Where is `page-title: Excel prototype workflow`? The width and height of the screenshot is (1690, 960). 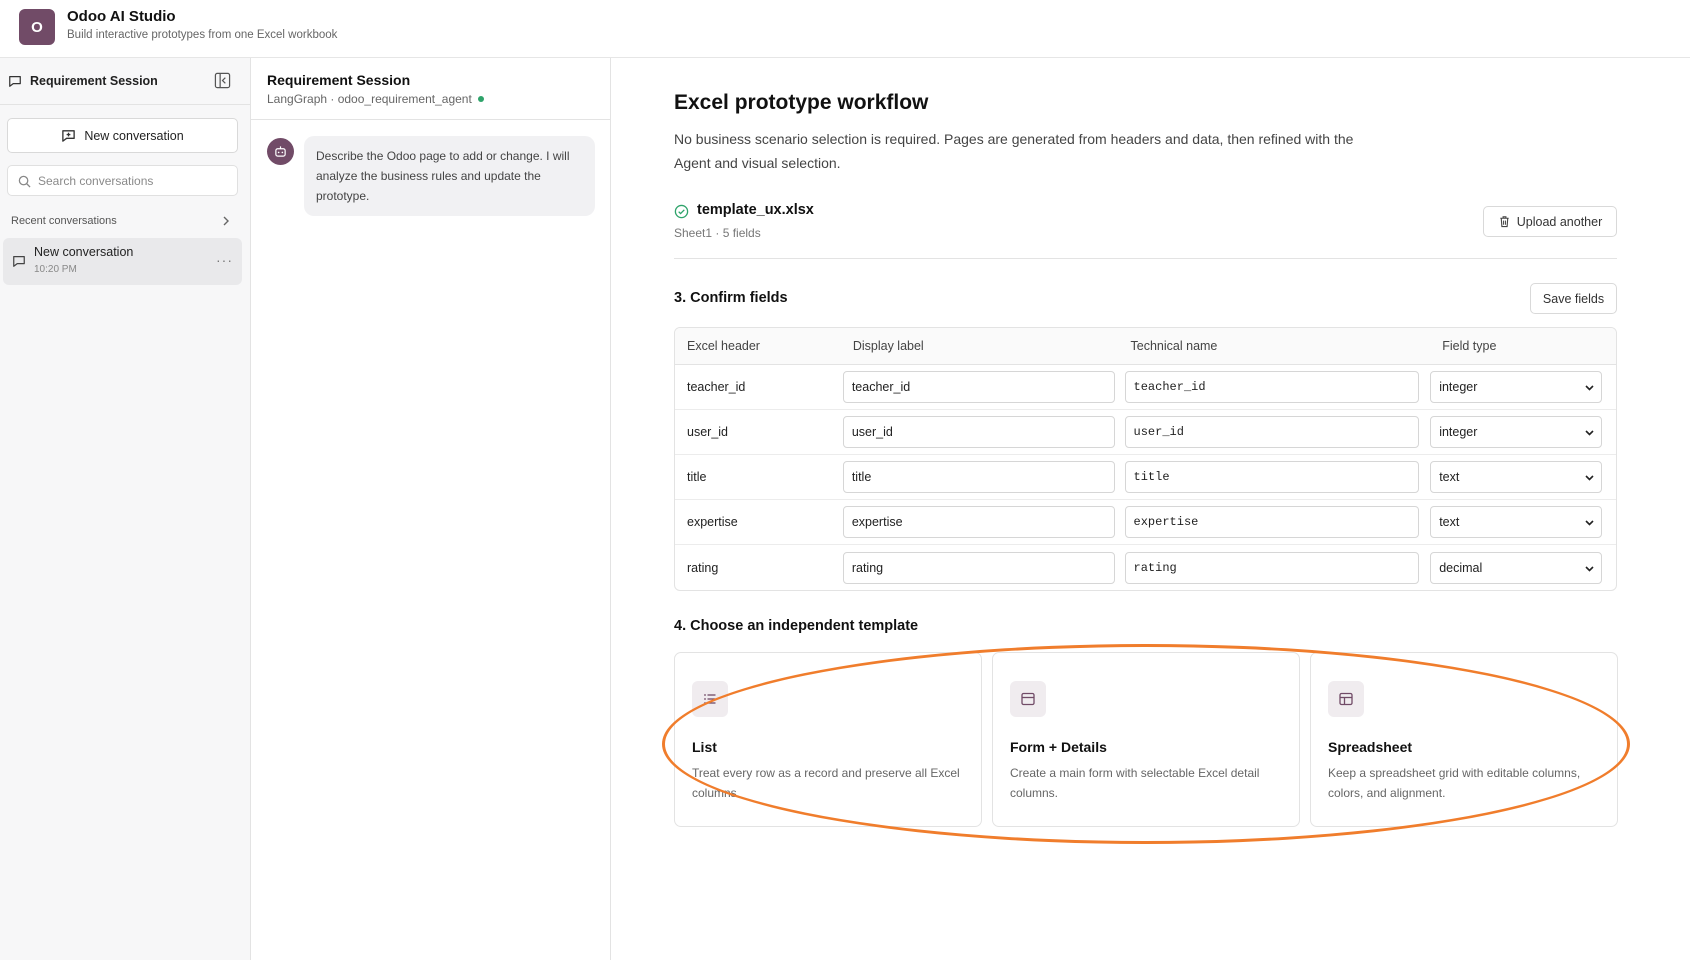 page-title: Excel prototype workflow is located at coordinates (801, 102).